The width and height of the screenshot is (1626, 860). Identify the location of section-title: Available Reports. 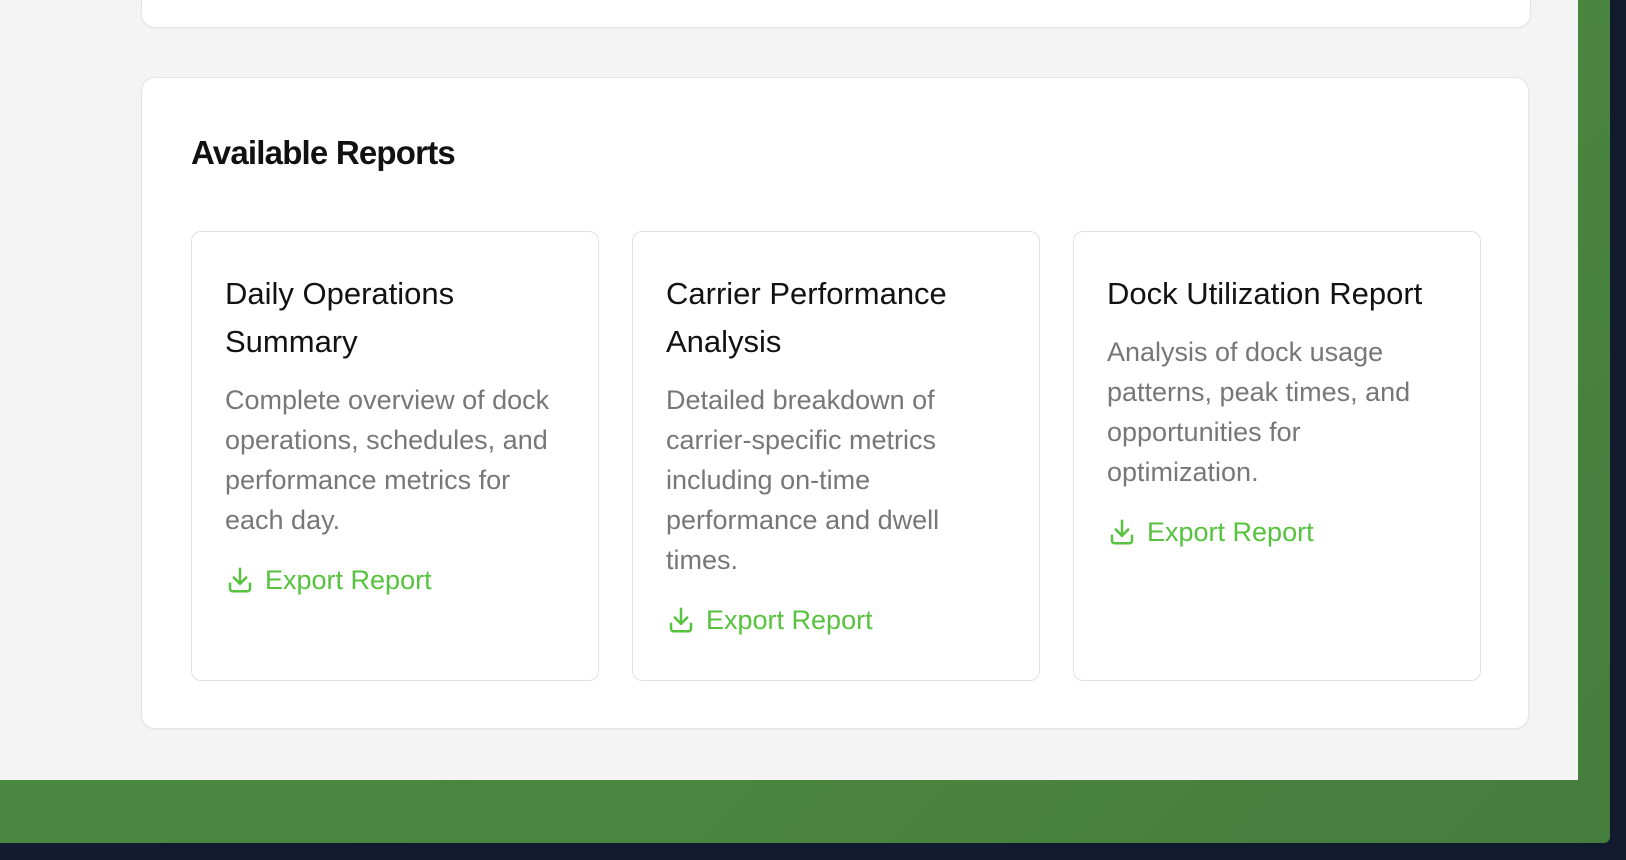
(323, 152).